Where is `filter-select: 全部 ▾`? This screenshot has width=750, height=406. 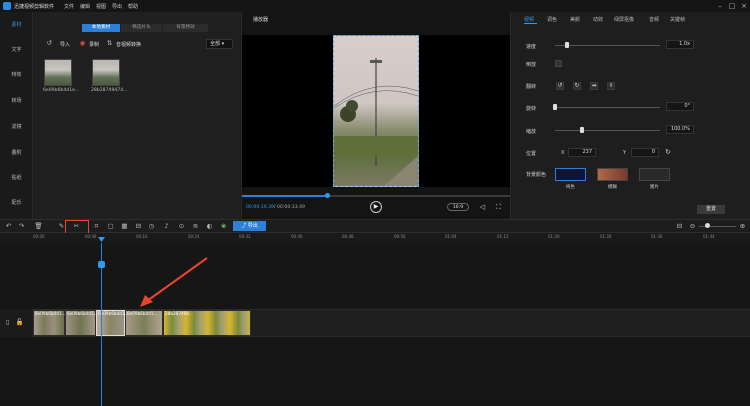
filter-select: 全部 ▾ is located at coordinates (219, 44).